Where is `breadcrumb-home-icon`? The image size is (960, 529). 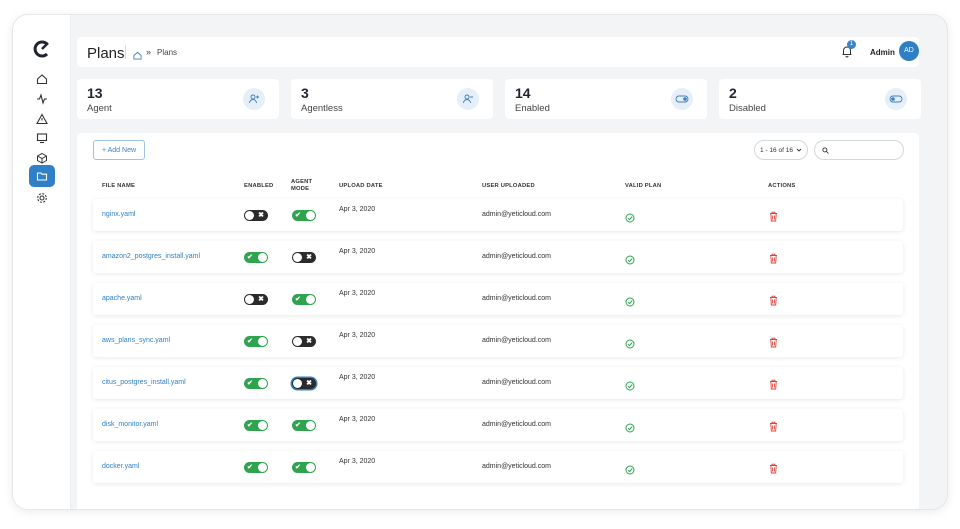 breadcrumb-home-icon is located at coordinates (137, 56).